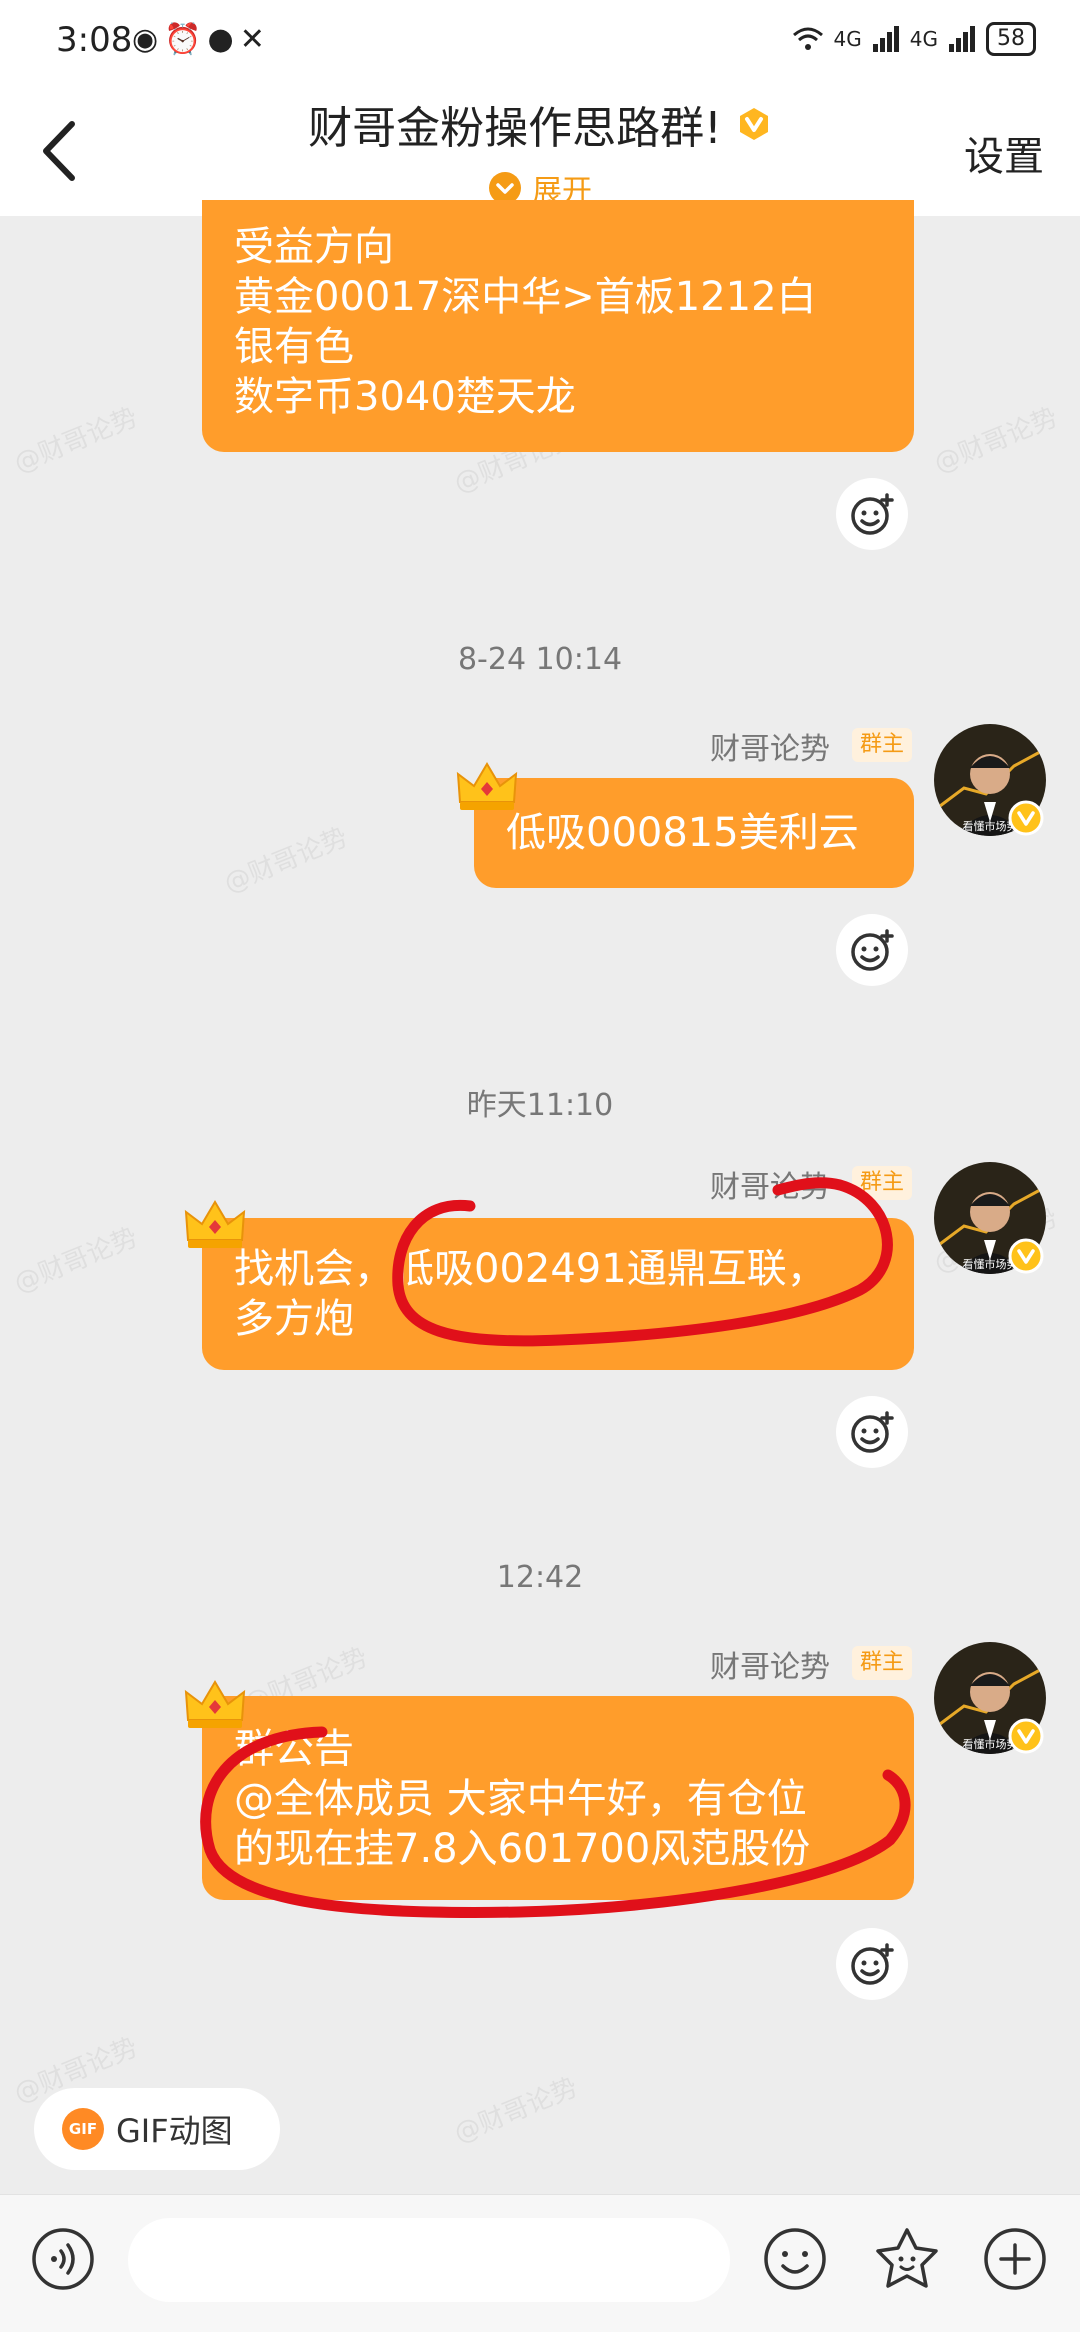 The image size is (1080, 2332). Describe the element at coordinates (94, 40) in the screenshot. I see `status-time: 3:08` at that location.